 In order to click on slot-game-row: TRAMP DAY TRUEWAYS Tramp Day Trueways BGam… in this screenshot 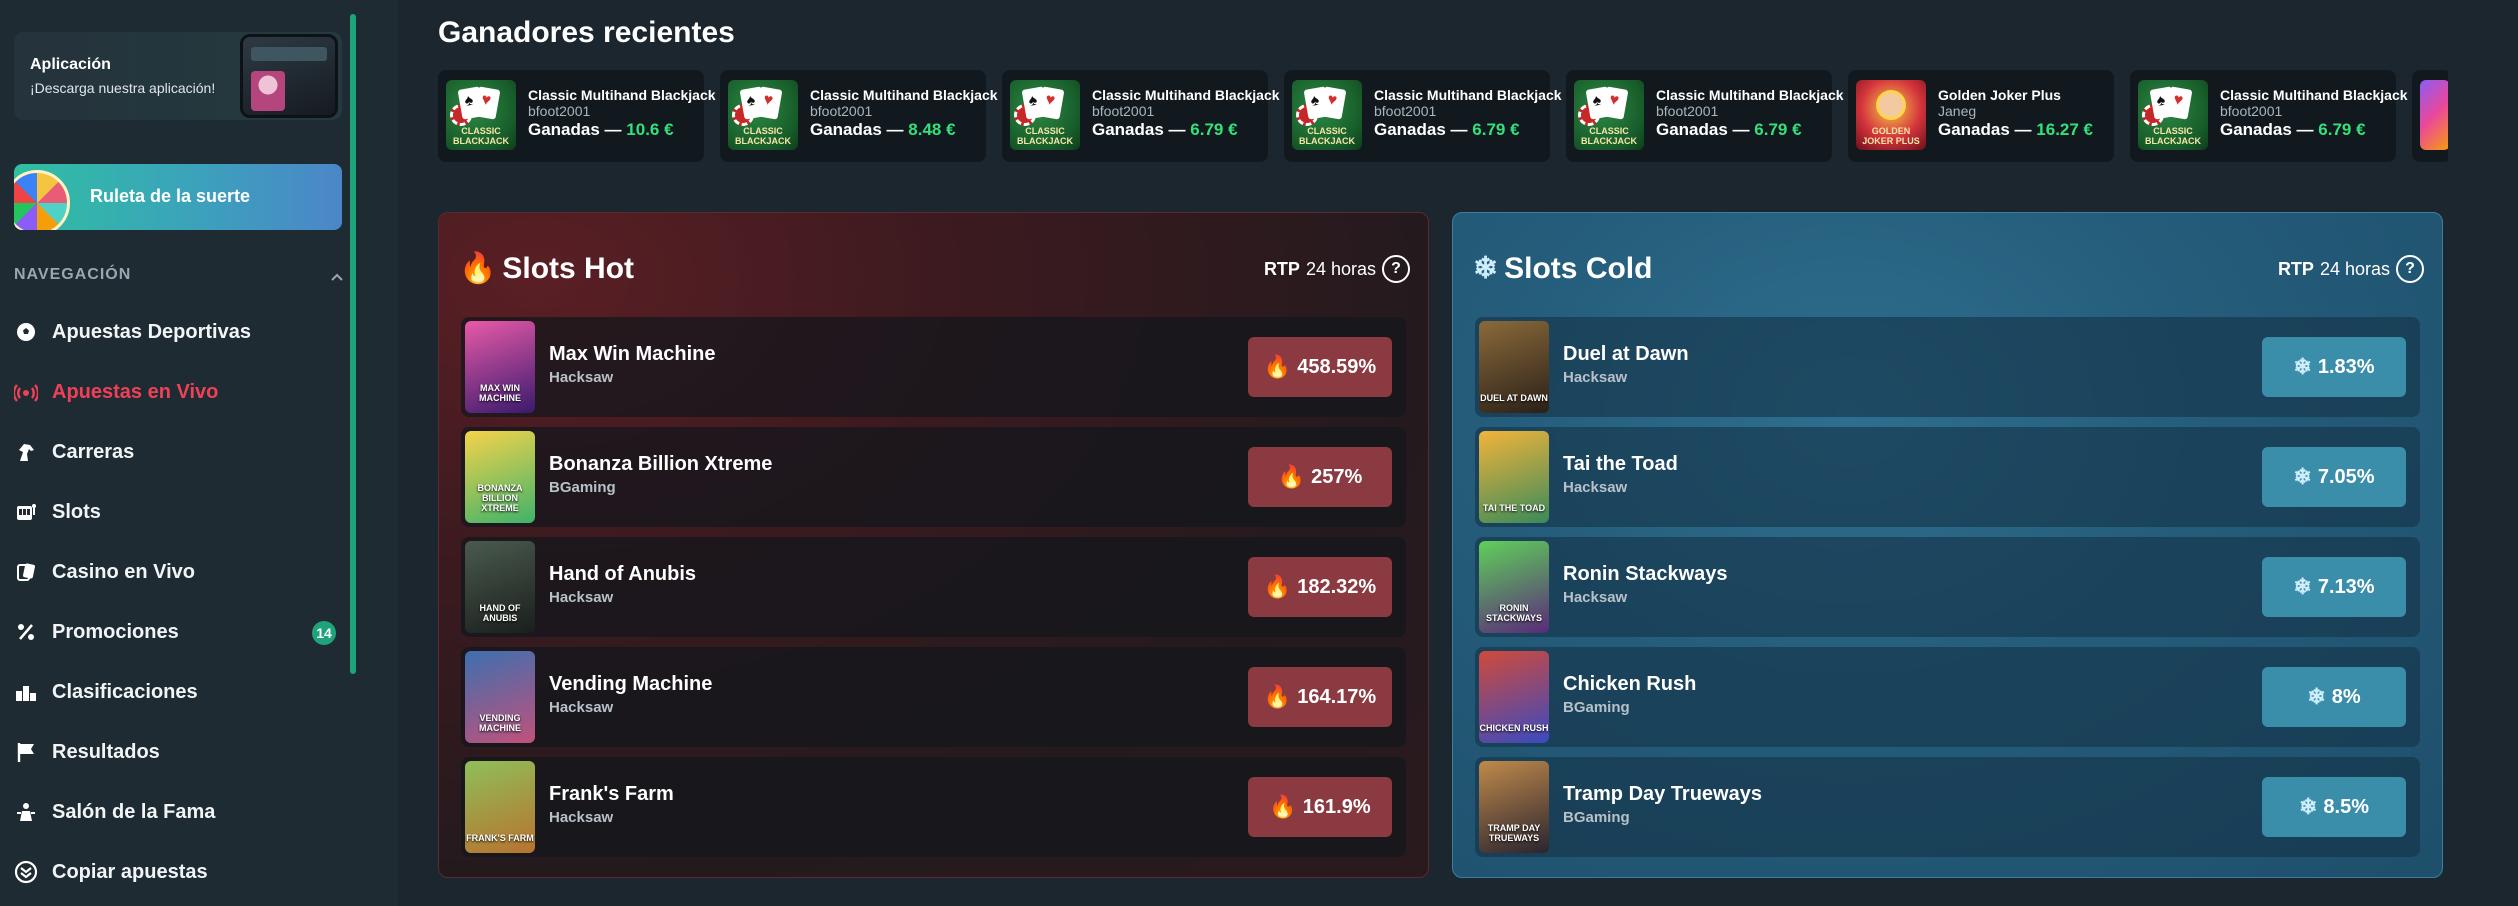, I will do `click(1947, 807)`.